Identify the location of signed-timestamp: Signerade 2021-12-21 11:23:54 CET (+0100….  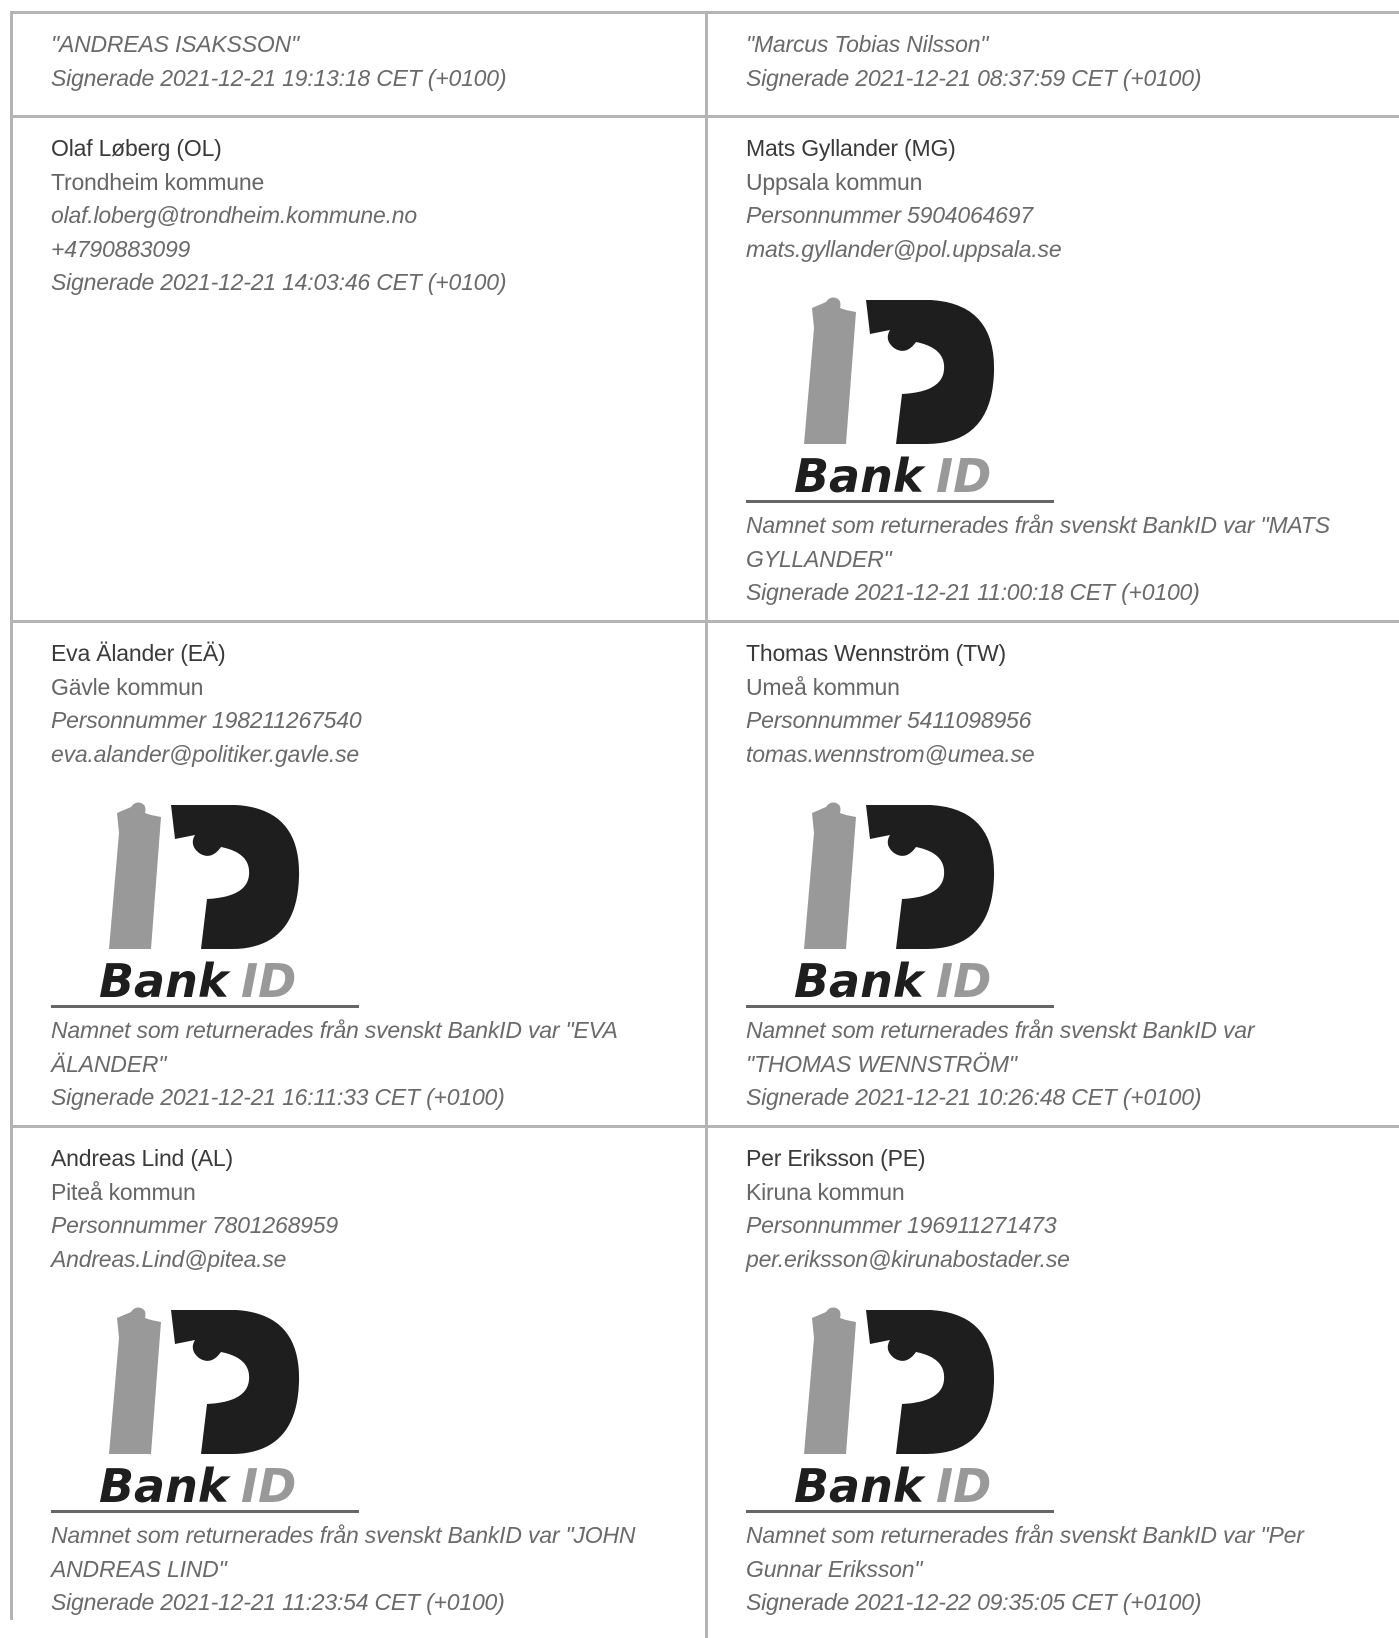
(278, 1602).